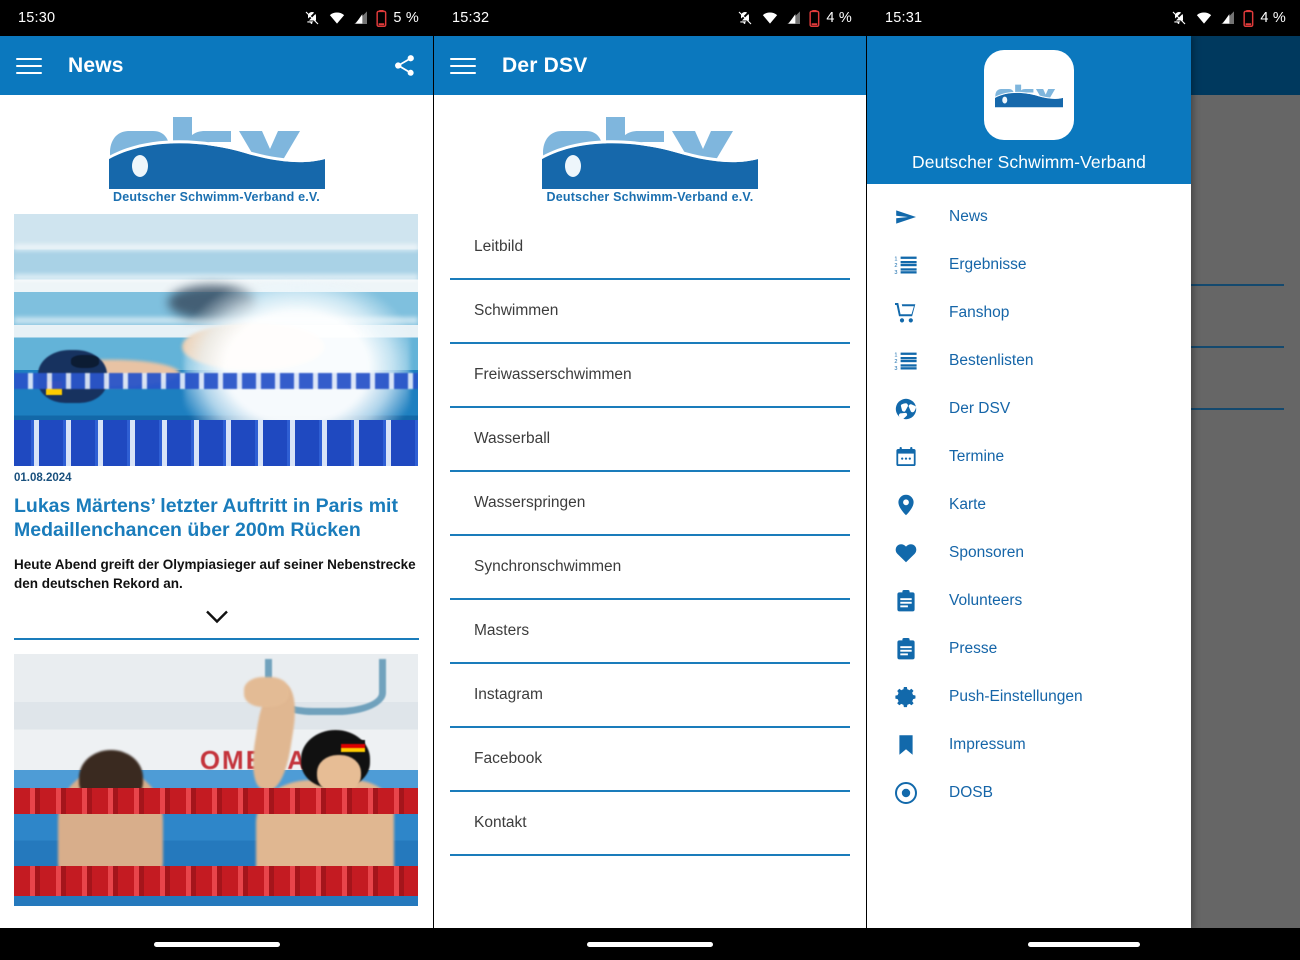 This screenshot has height=960, width=1300. Describe the element at coordinates (502, 630) in the screenshot. I see `dsv-list-item-label: Masters` at that location.